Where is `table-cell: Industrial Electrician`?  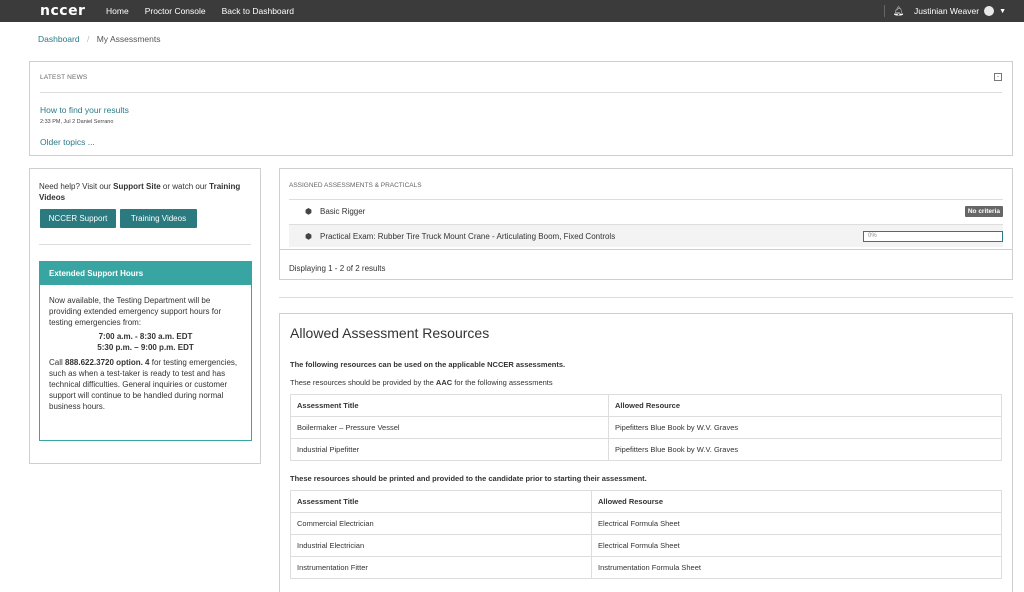 table-cell: Industrial Electrician is located at coordinates (441, 545).